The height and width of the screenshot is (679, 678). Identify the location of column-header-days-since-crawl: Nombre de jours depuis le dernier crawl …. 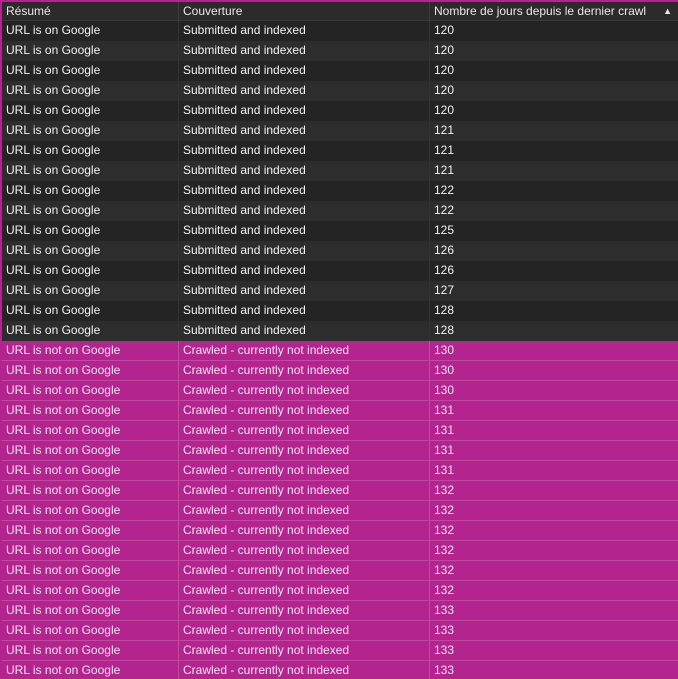
(554, 11).